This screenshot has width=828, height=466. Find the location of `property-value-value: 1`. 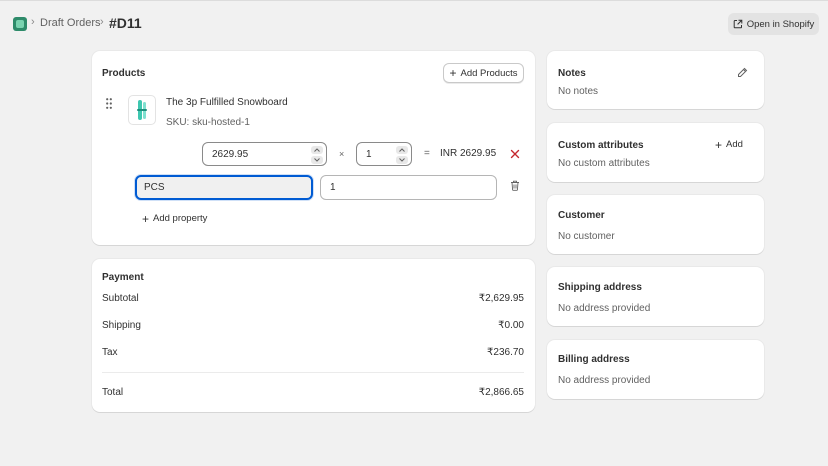

property-value-value: 1 is located at coordinates (333, 187).